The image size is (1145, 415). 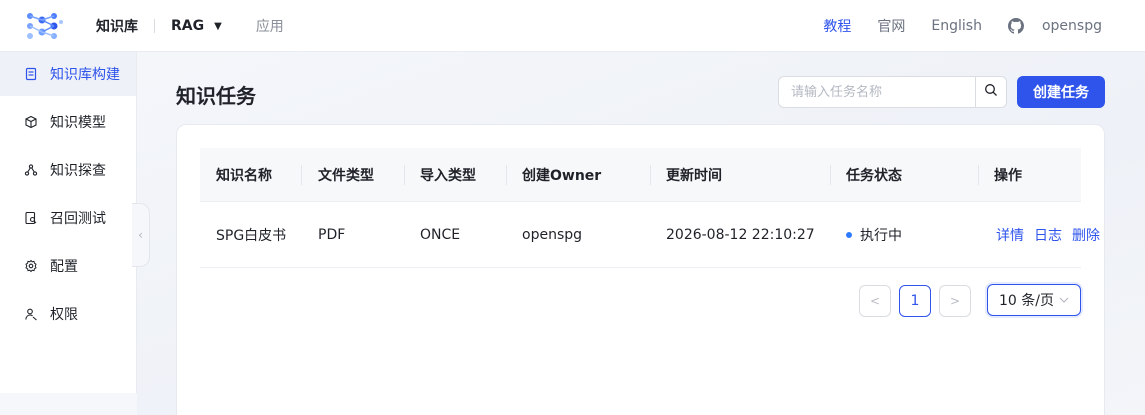 What do you see at coordinates (572, 26) in the screenshot?
I see `top-header: 知识库 RAG ▼ 应用 教程 官网 English openspg` at bounding box center [572, 26].